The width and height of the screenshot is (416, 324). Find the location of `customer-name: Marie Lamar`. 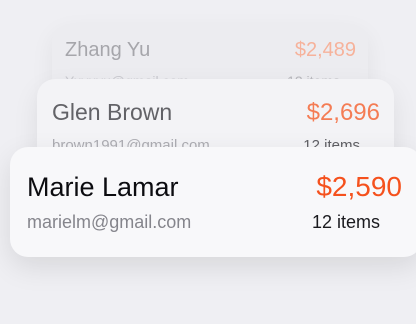

customer-name: Marie Lamar is located at coordinates (103, 187).